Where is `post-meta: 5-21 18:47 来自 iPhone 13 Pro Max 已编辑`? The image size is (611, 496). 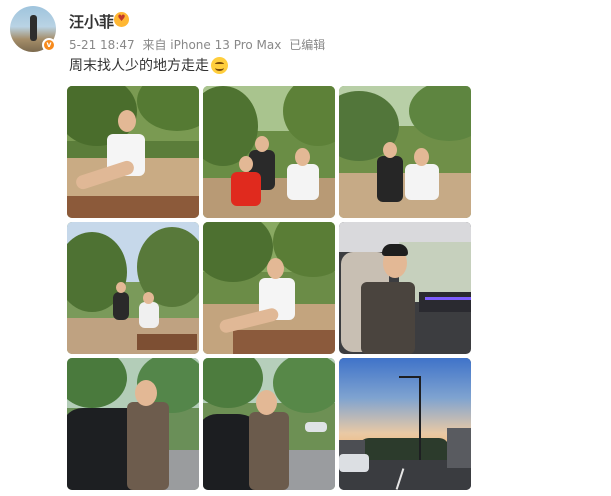 post-meta: 5-21 18:47 来自 iPhone 13 Pro Max 已编辑 is located at coordinates (199, 44).